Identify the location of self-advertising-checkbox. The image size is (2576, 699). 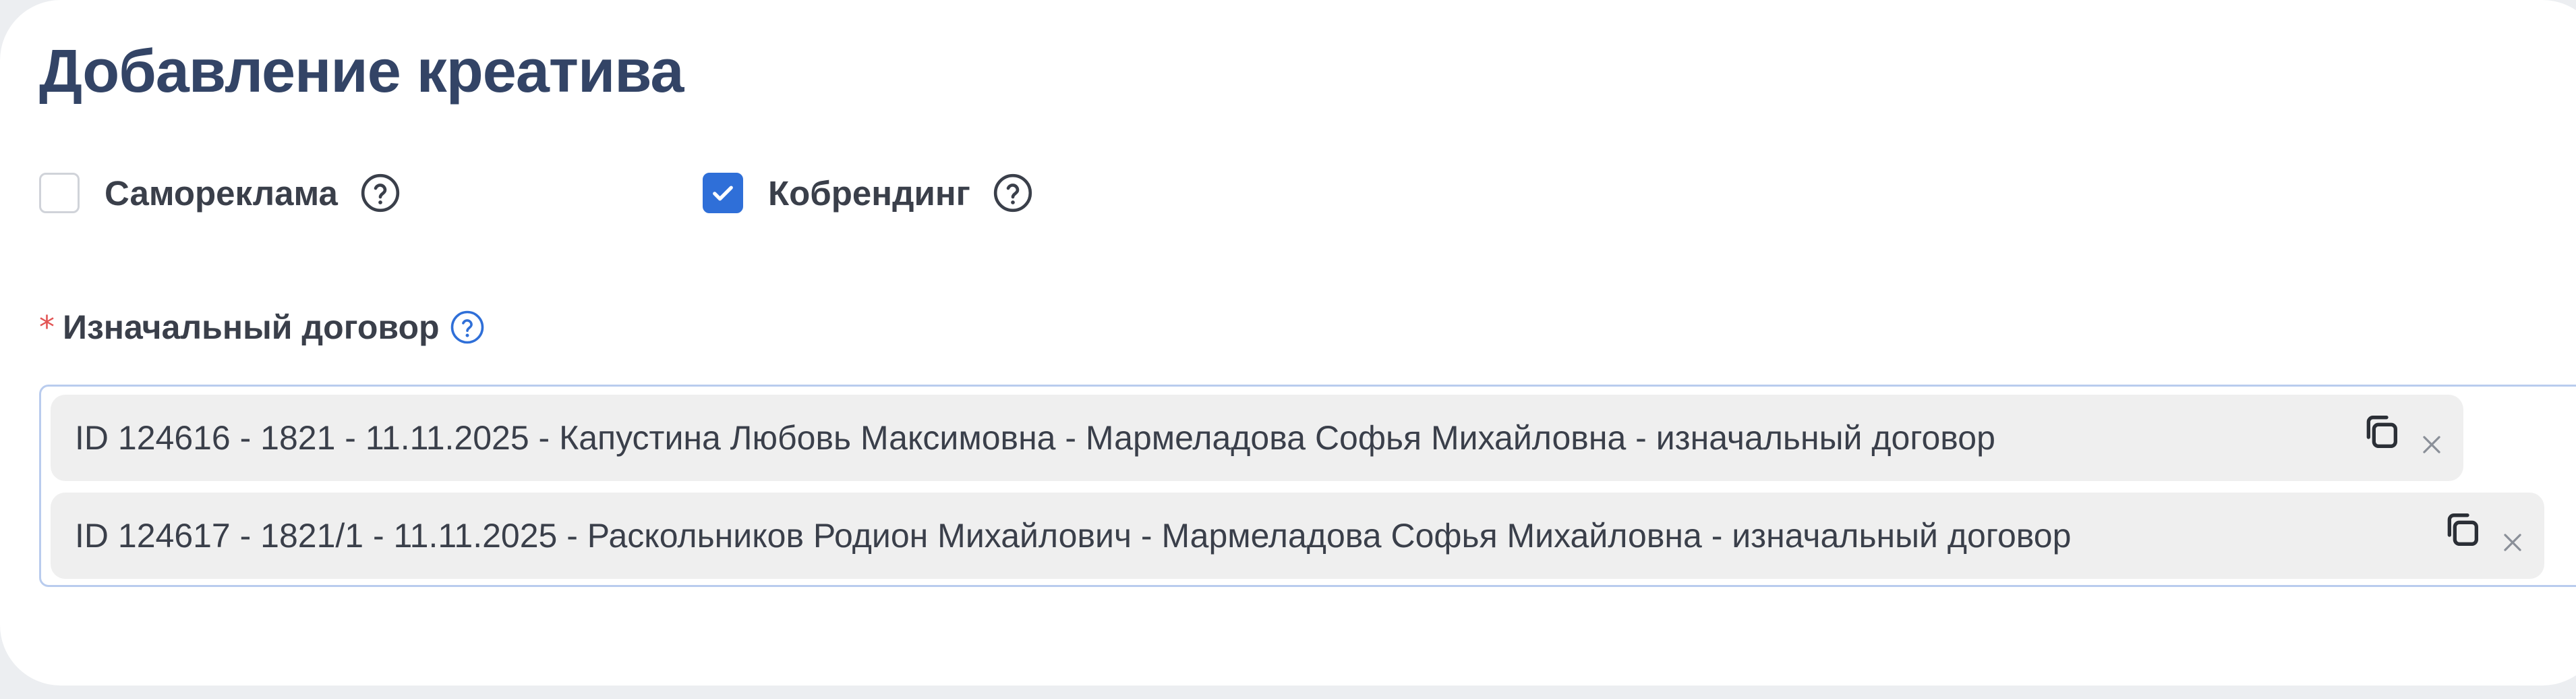
(60, 193).